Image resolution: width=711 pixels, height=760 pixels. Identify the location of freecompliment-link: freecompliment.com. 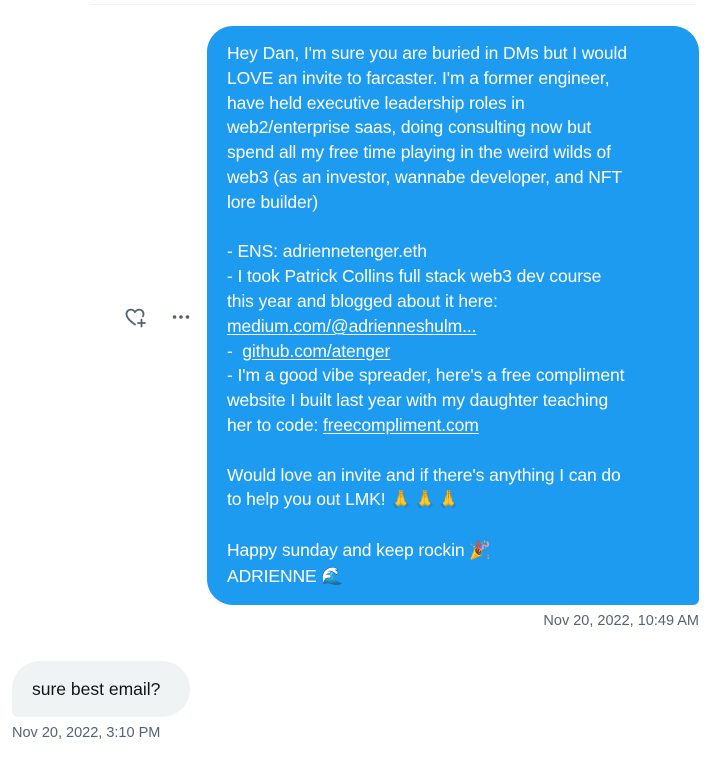
(401, 425).